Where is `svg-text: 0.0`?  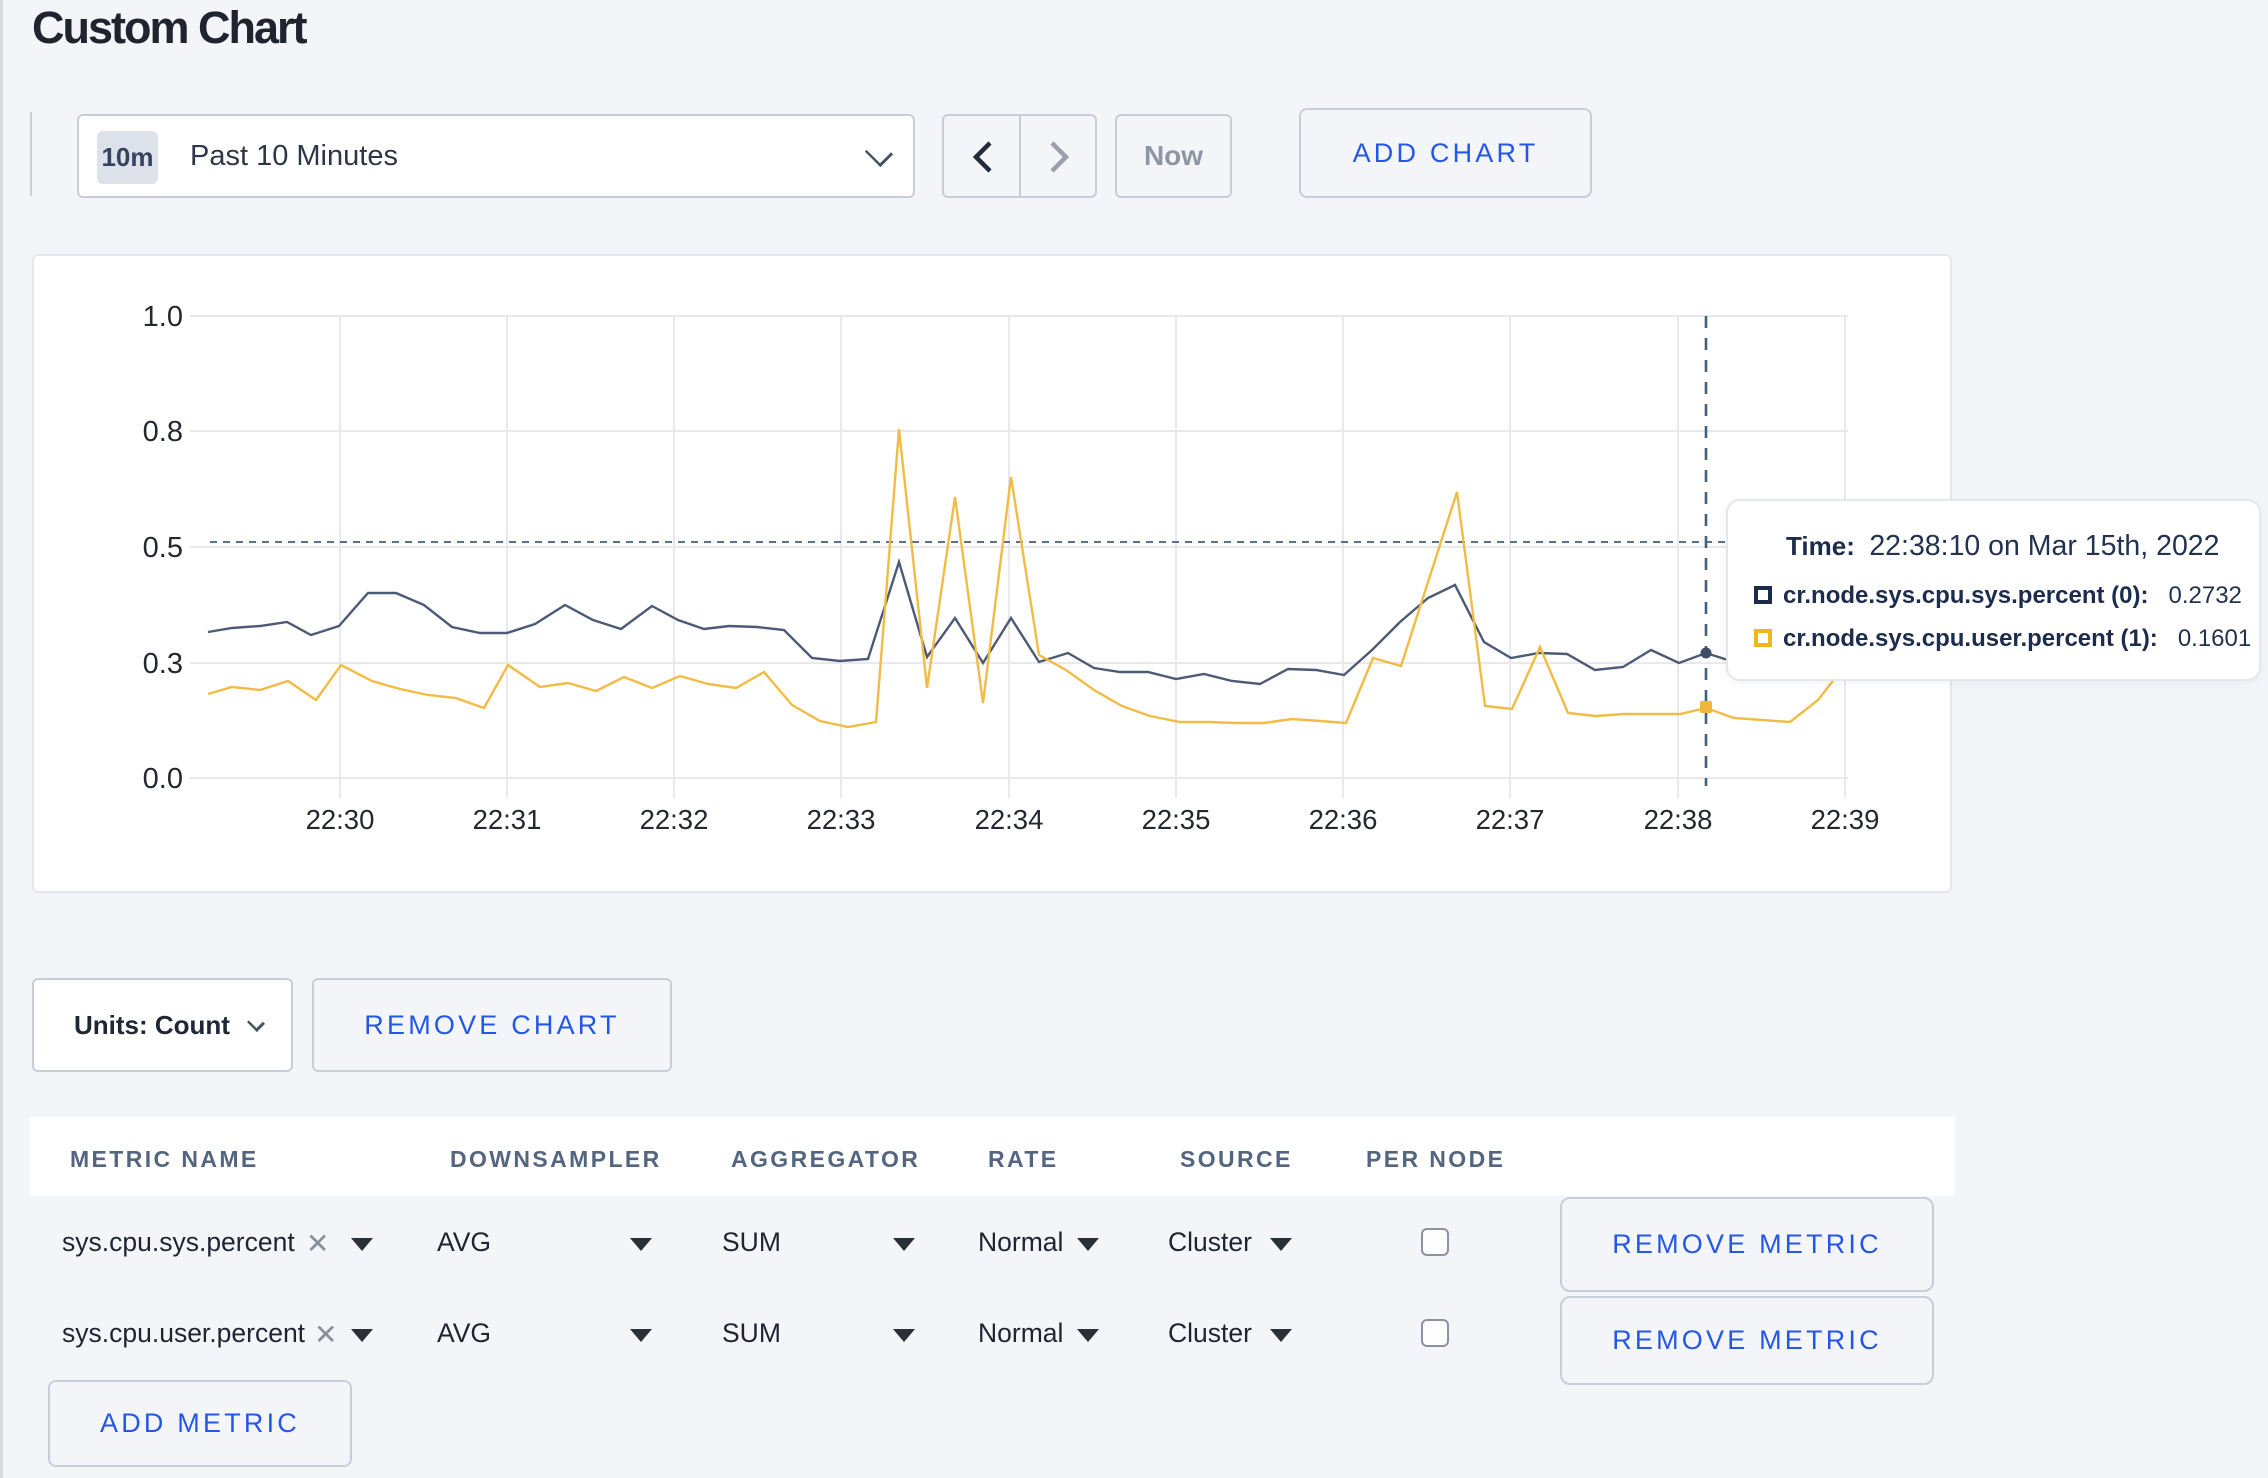 svg-text: 0.0 is located at coordinates (163, 779).